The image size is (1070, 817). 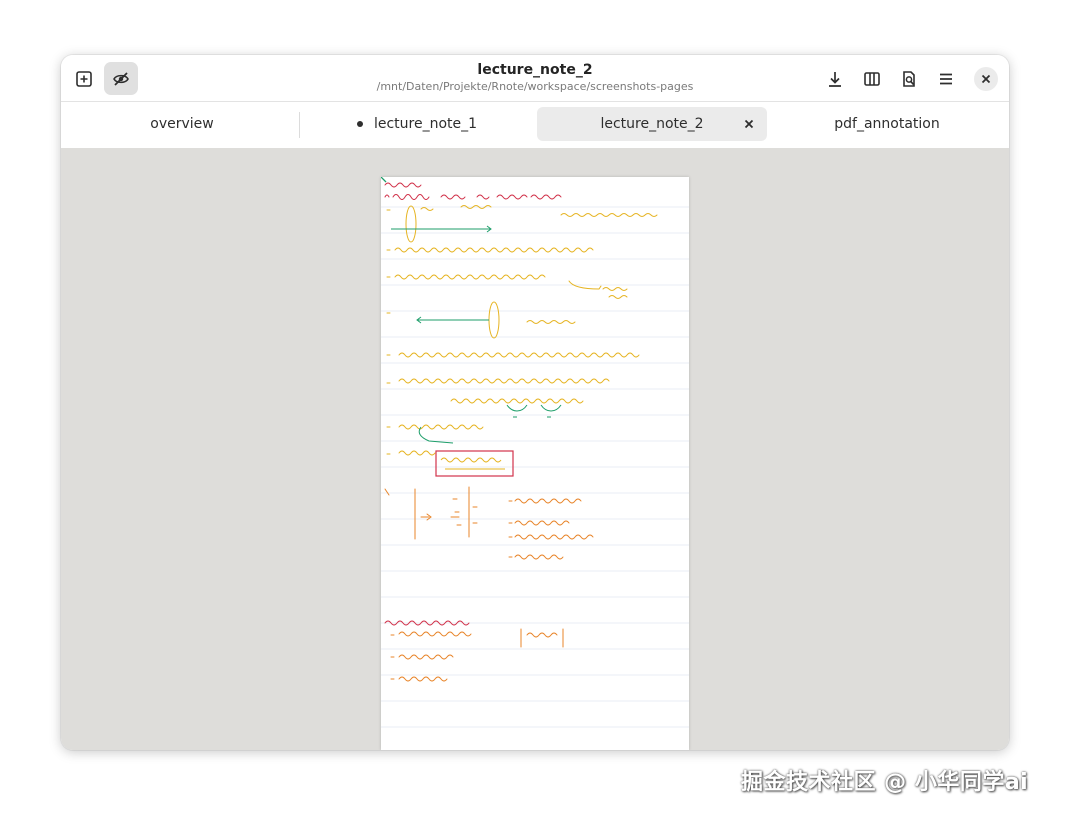 I want to click on document-zoom-icon, so click(x=909, y=78).